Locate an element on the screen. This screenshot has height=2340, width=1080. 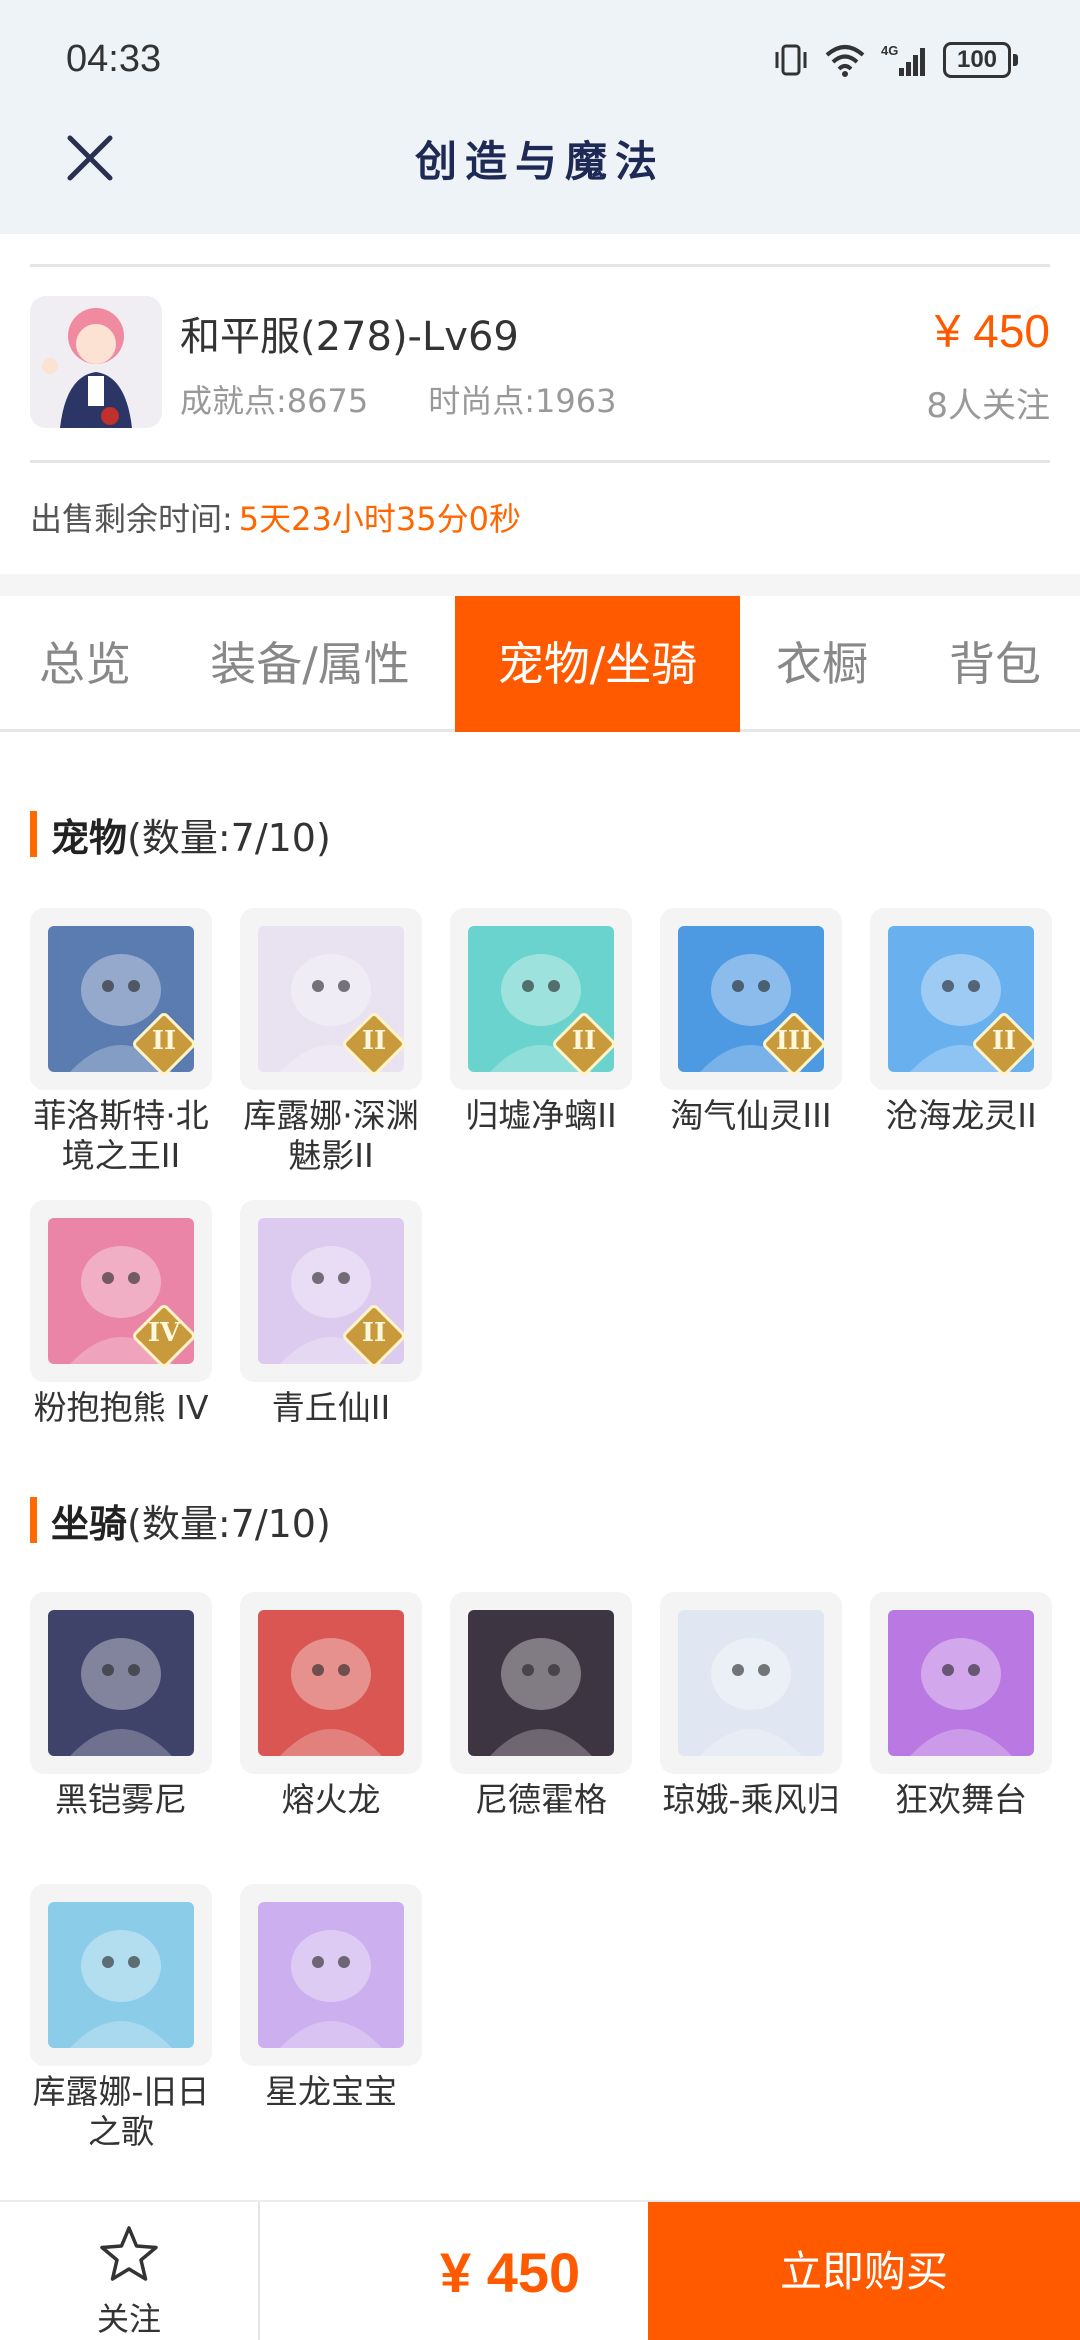
pets-section-title: 宠物 (数量:7/10) is located at coordinates (180, 835).